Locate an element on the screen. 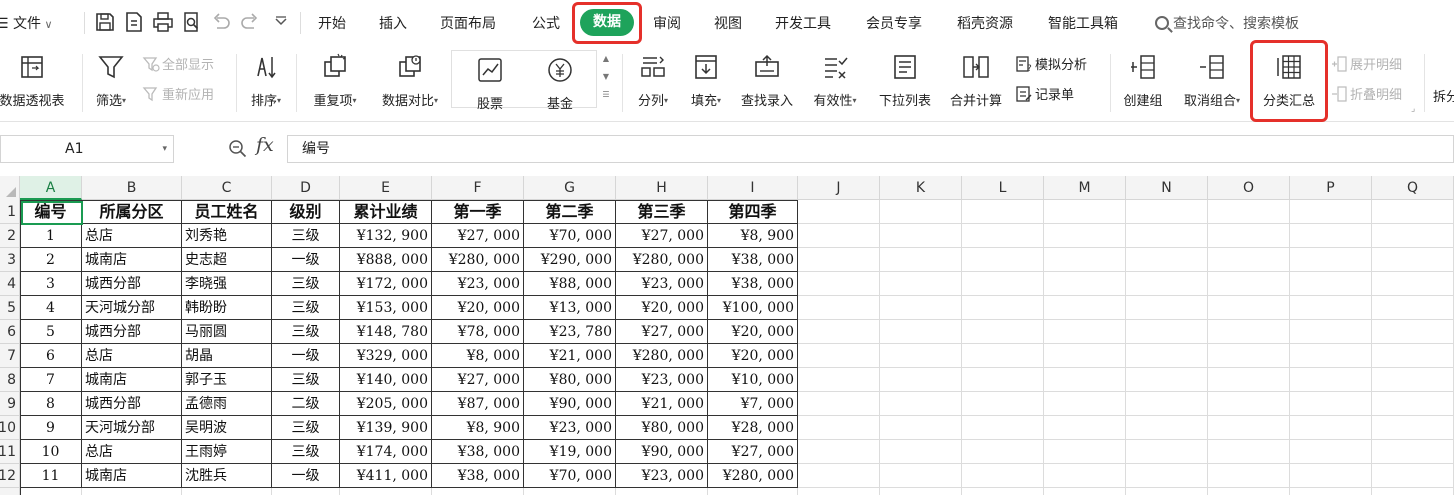 The image size is (1454, 495). table-header-cell: 累计业绩 is located at coordinates (386, 212).